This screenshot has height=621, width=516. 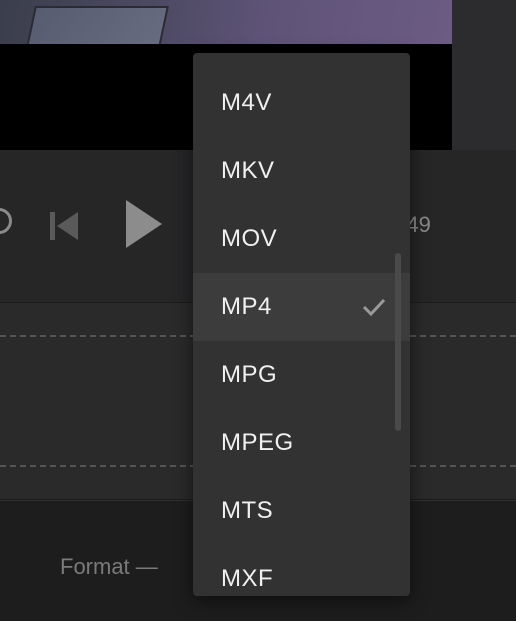 I want to click on check-icon, so click(x=374, y=307).